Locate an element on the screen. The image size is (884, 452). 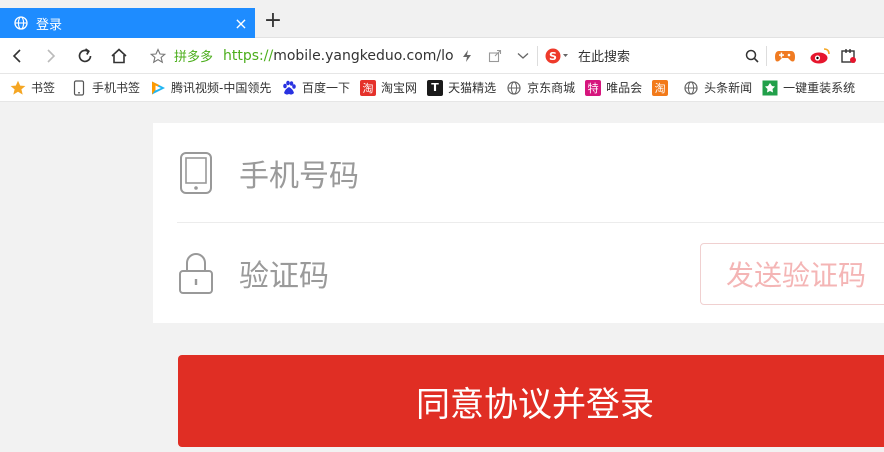
tencent-video-icon is located at coordinates (158, 88).